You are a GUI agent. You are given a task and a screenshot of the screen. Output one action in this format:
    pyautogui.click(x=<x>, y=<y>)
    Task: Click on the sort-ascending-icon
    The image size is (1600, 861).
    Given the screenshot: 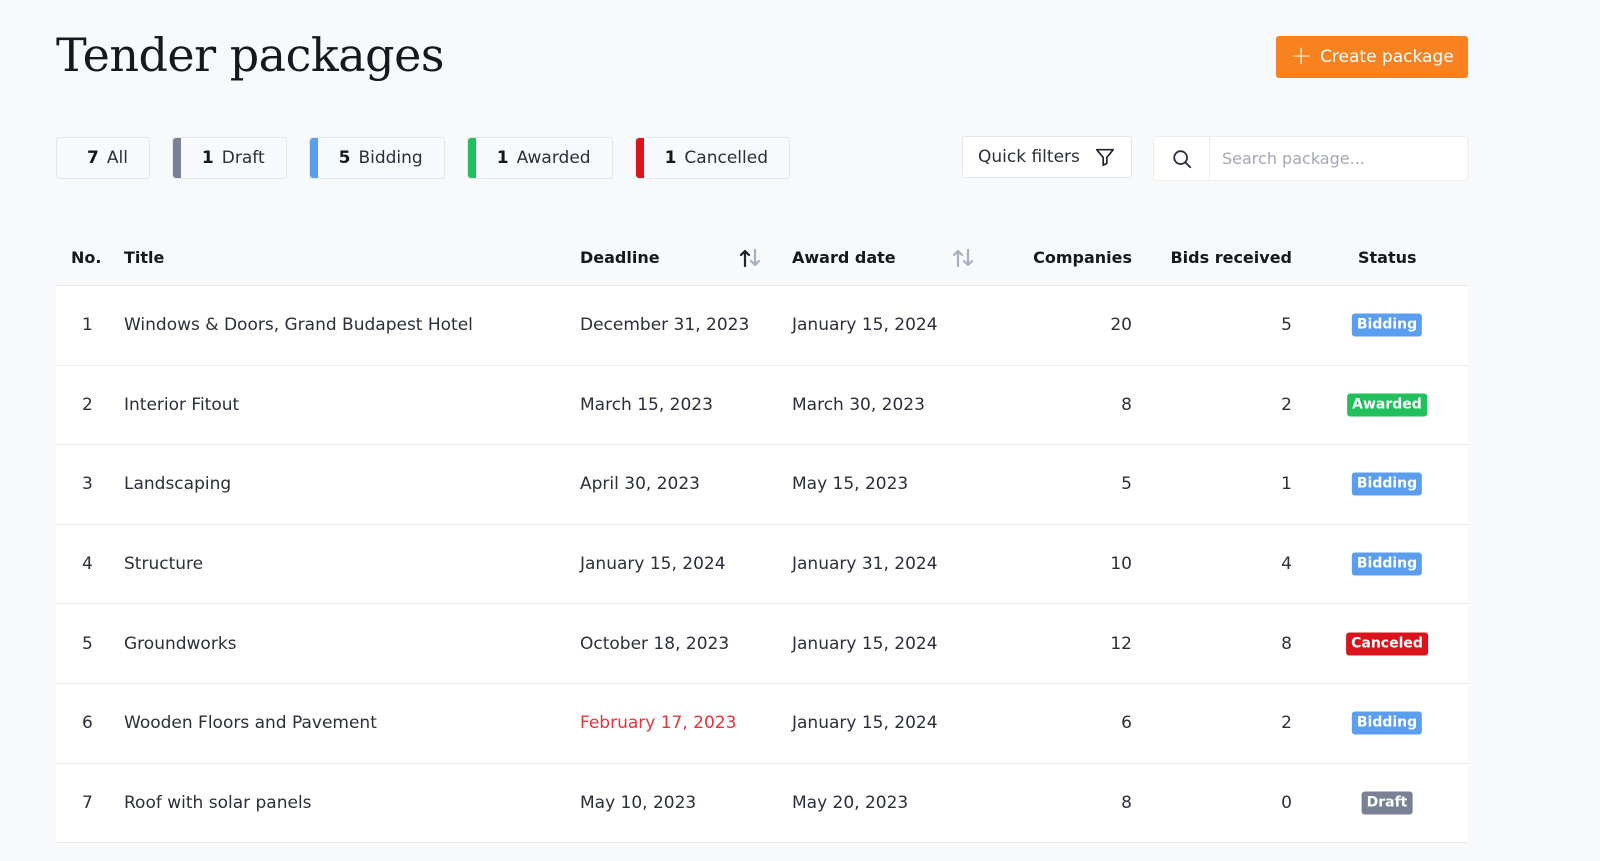 What is the action you would take?
    pyautogui.click(x=750, y=258)
    